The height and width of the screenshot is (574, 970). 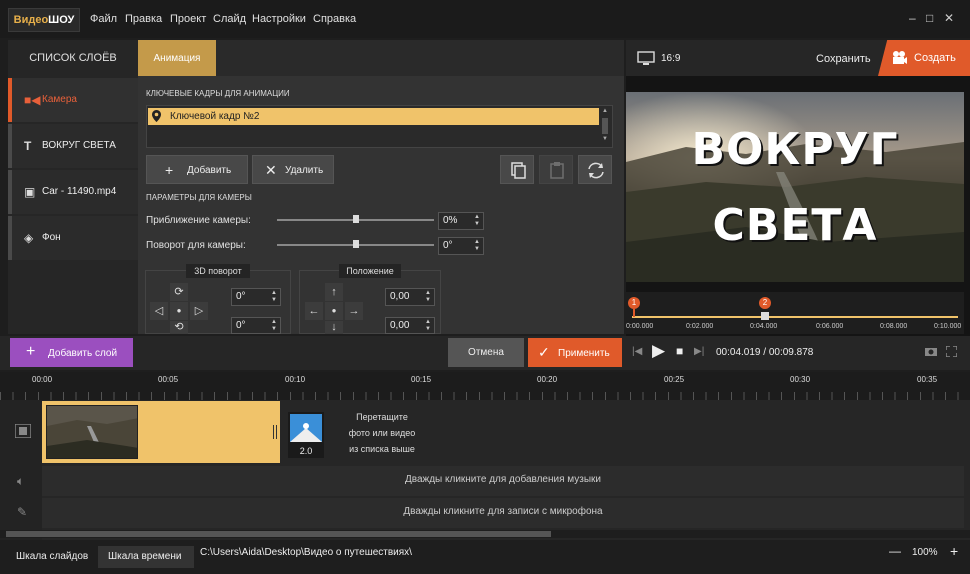 I want to click on layer-item-text: T ВОКРУГ СВЕТА, so click(x=73, y=146).